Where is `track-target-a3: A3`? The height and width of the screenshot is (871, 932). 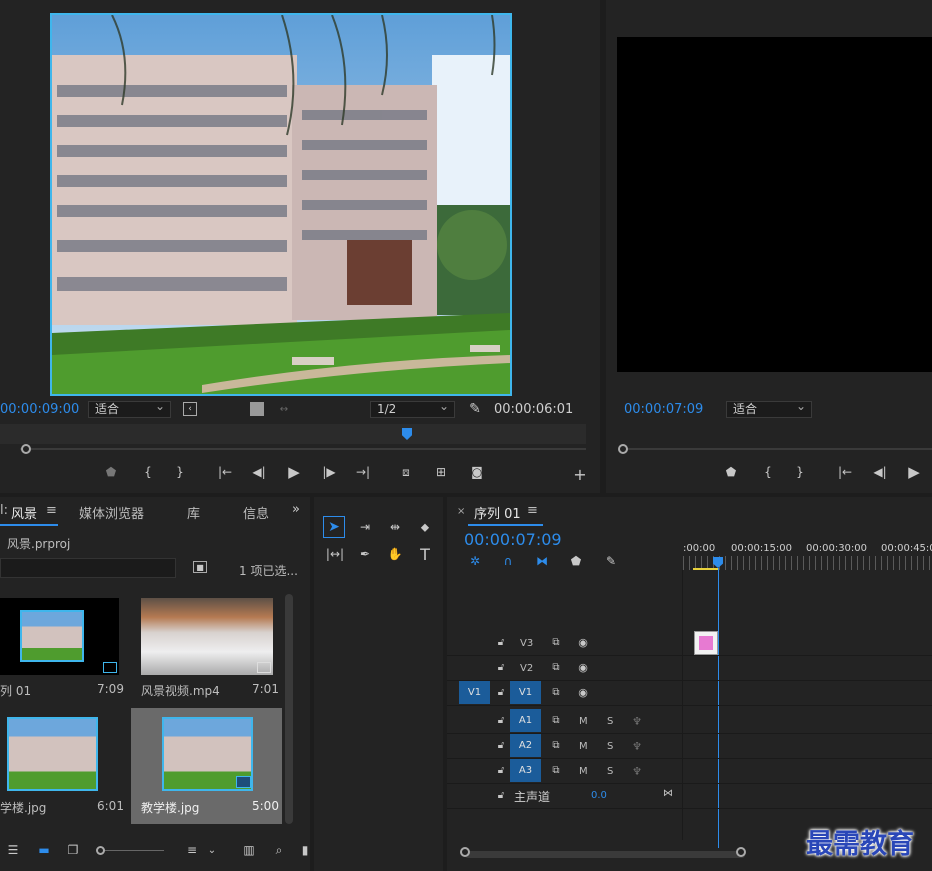
track-target-a3: A3 is located at coordinates (525, 770).